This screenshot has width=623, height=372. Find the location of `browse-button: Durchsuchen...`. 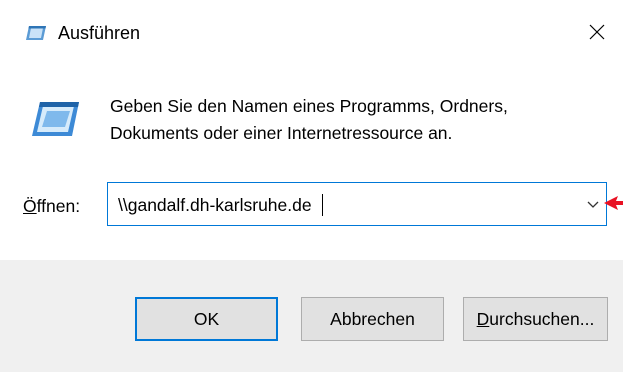

browse-button: Durchsuchen... is located at coordinates (535, 319).